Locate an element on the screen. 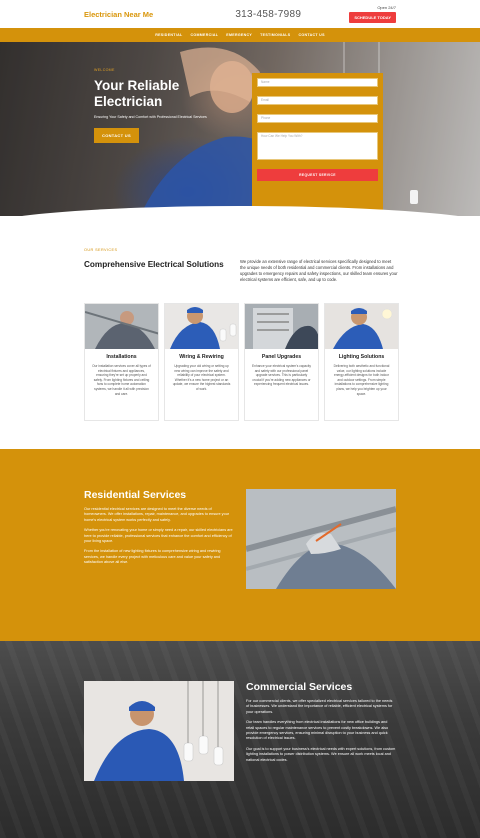 The height and width of the screenshot is (838, 480). installations-image is located at coordinates (121, 326).